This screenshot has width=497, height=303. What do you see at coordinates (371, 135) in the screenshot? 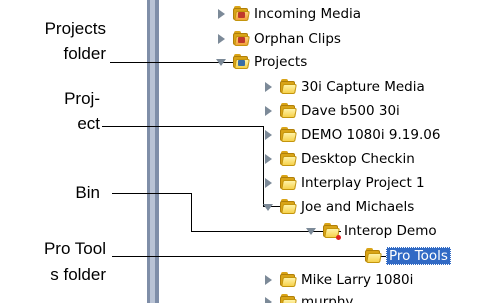
I see `tree-item-label: DEMO 1080i 9.19.06` at bounding box center [371, 135].